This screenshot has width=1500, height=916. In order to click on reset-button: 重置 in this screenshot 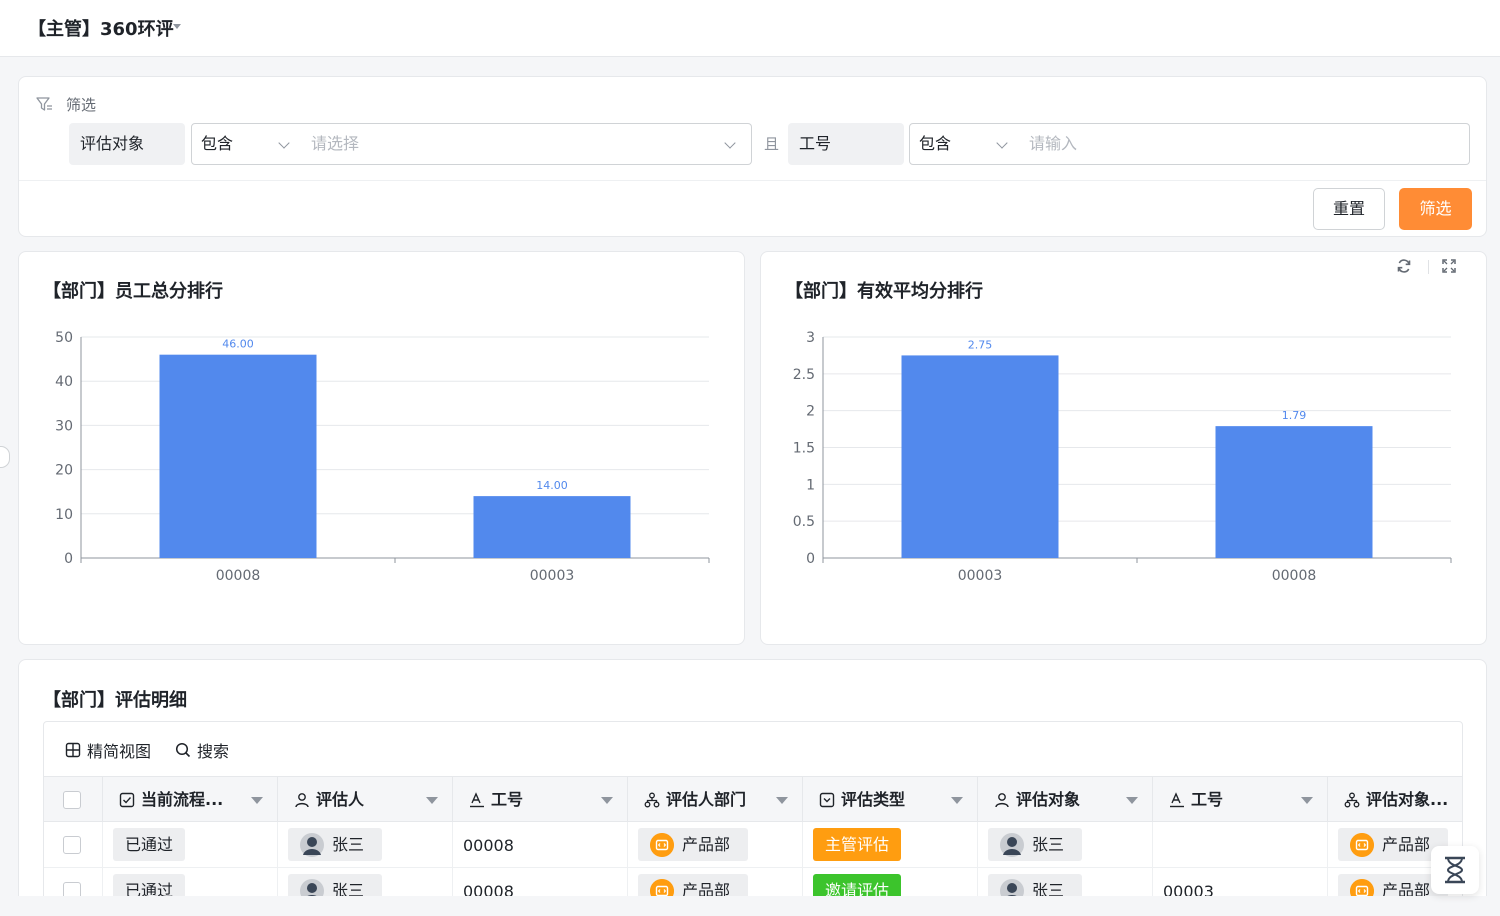, I will do `click(1349, 209)`.